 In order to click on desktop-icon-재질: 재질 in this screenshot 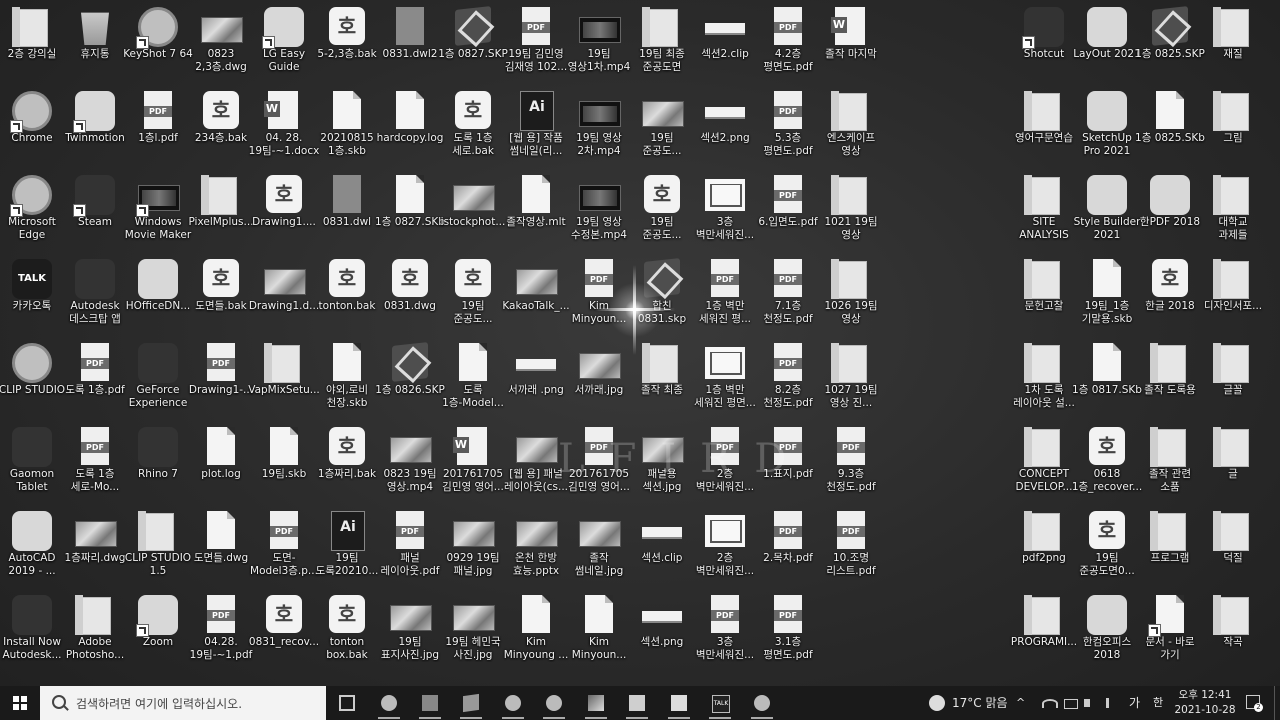, I will do `click(1233, 45)`.